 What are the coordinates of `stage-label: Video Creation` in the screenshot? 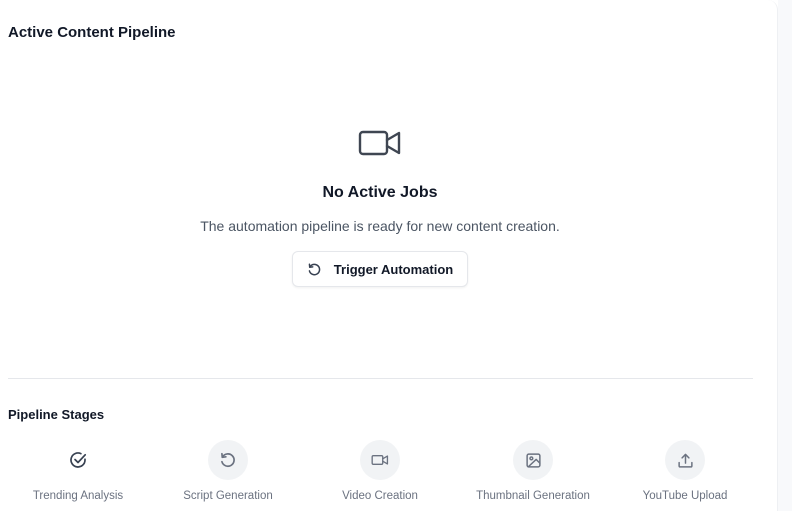 It's located at (380, 496).